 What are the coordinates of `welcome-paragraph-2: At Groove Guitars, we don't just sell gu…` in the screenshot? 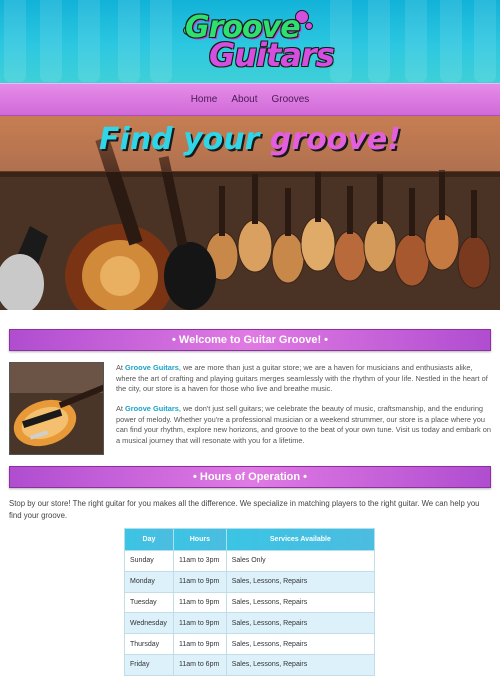 It's located at (303, 425).